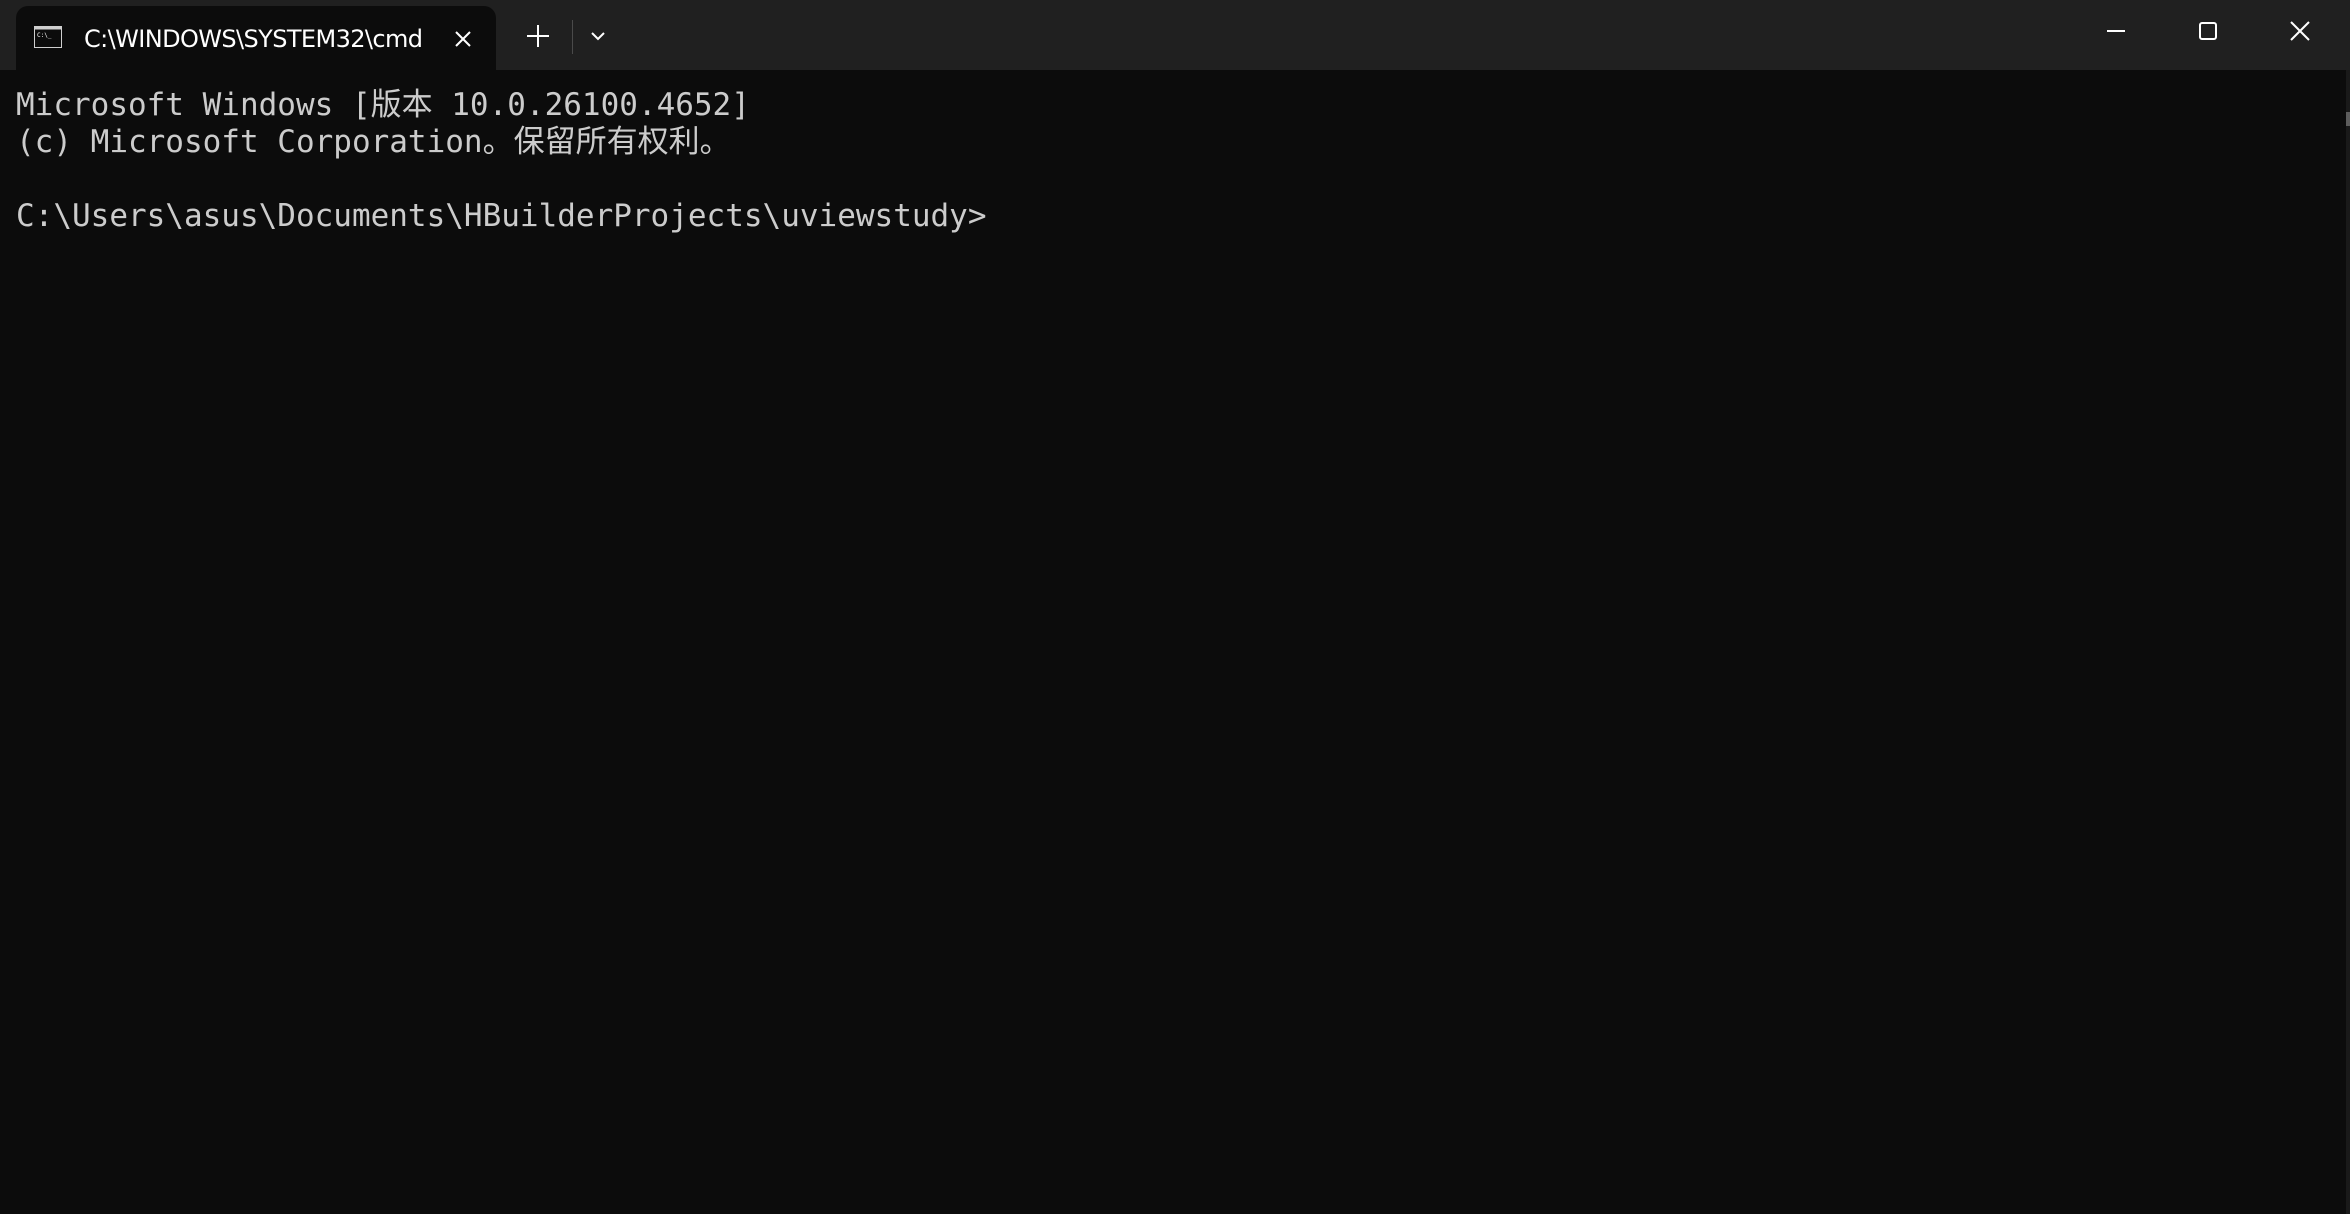  What do you see at coordinates (572, 37) in the screenshot?
I see `tab-separator` at bounding box center [572, 37].